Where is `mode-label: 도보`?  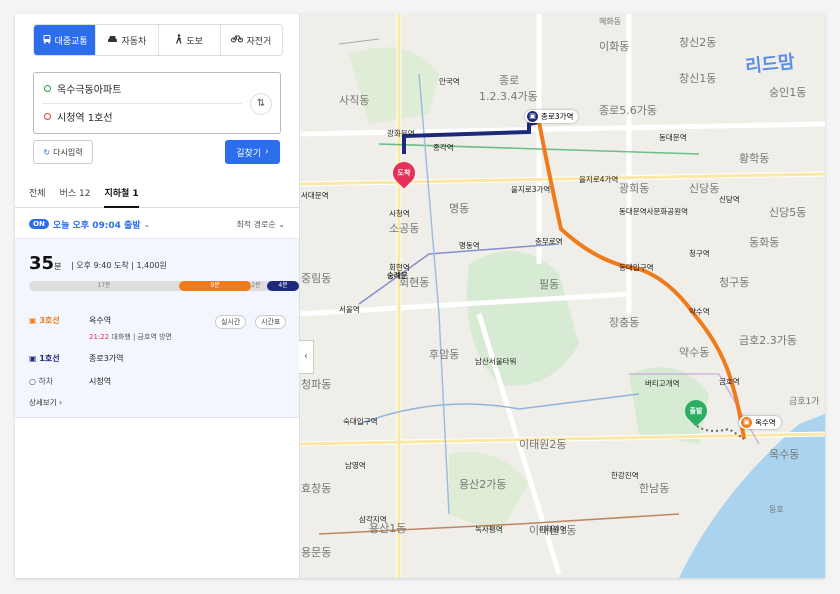
mode-label: 도보 is located at coordinates (194, 41).